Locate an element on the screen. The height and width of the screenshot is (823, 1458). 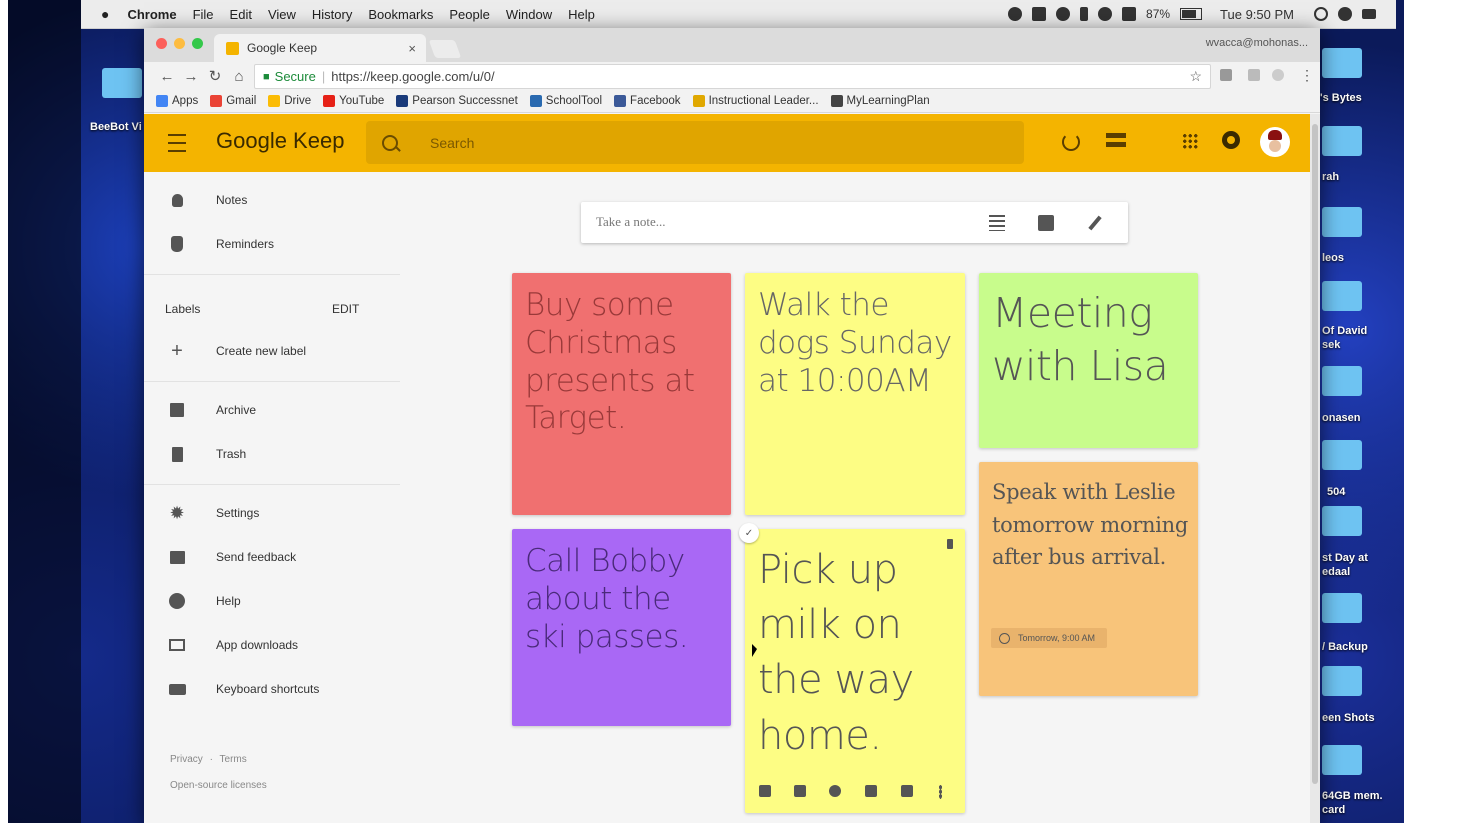
apple-logo-icon: ● is located at coordinates (105, 14).